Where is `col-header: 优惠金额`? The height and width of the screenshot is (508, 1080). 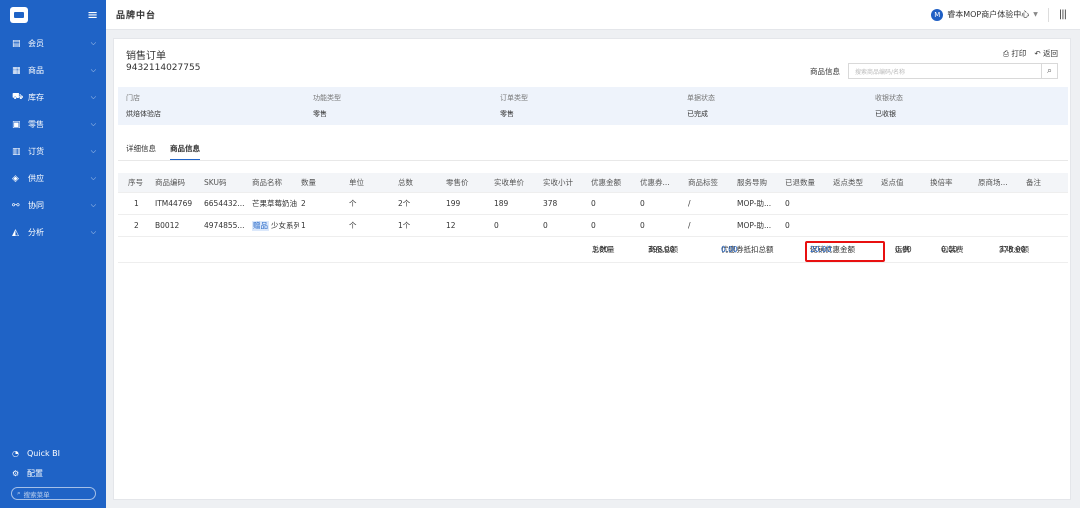 col-header: 优惠金额 is located at coordinates (606, 182).